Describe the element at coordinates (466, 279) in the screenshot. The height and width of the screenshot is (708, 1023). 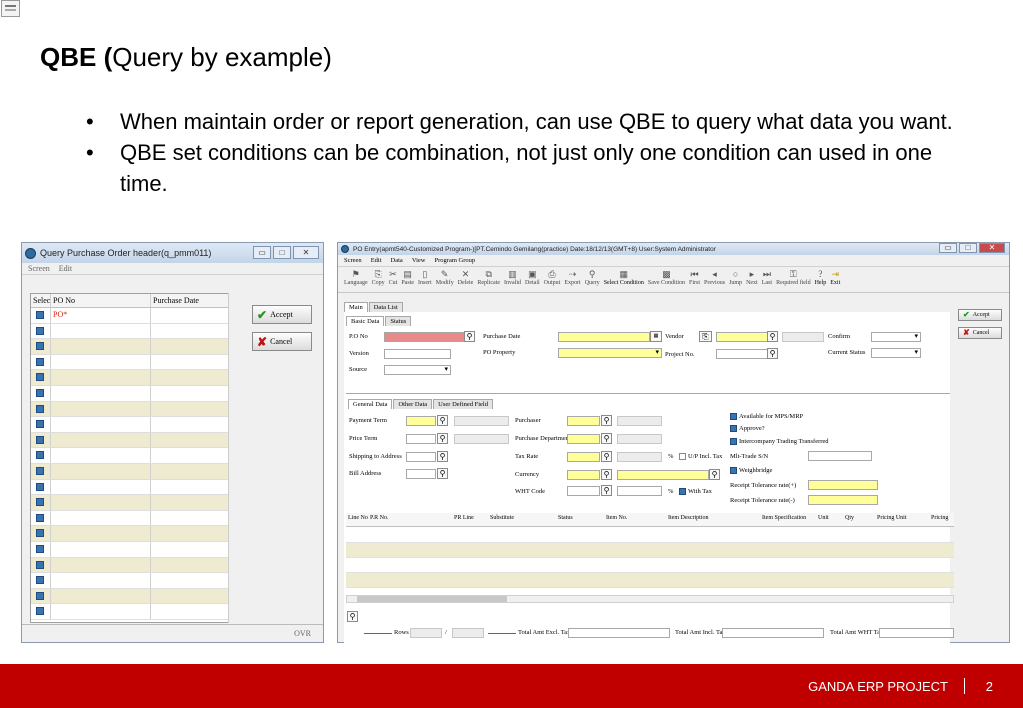
I see `toolbar-delete: ✕ Delete` at that location.